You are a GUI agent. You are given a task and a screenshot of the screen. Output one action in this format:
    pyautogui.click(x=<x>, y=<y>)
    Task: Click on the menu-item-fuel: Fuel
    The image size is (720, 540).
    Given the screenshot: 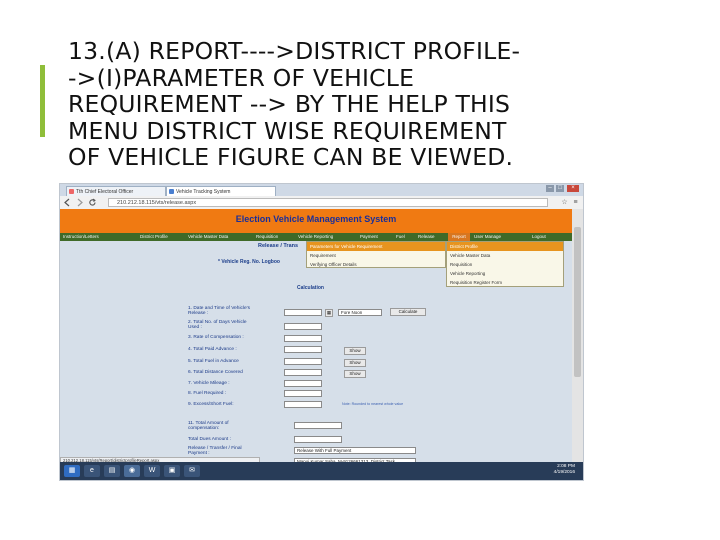 What is the action you would take?
    pyautogui.click(x=400, y=237)
    